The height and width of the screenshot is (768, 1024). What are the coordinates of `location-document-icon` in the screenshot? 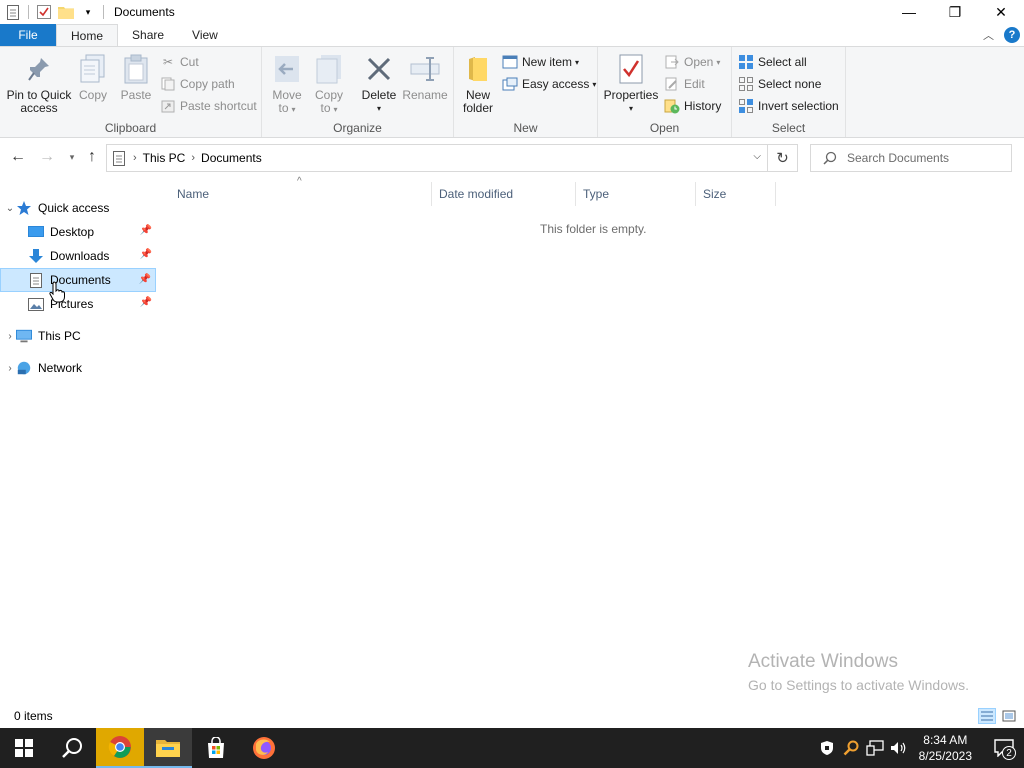 It's located at (119, 158).